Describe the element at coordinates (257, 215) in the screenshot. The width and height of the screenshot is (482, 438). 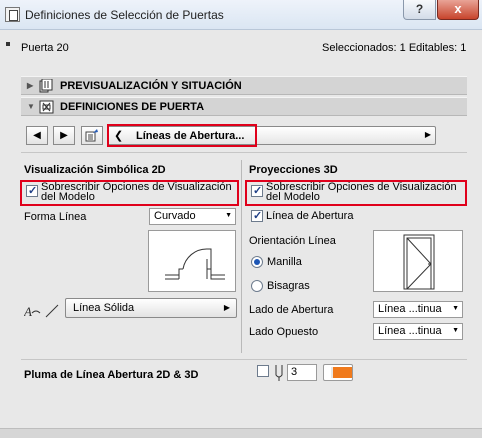
I see `opening-line-checkbox` at that location.